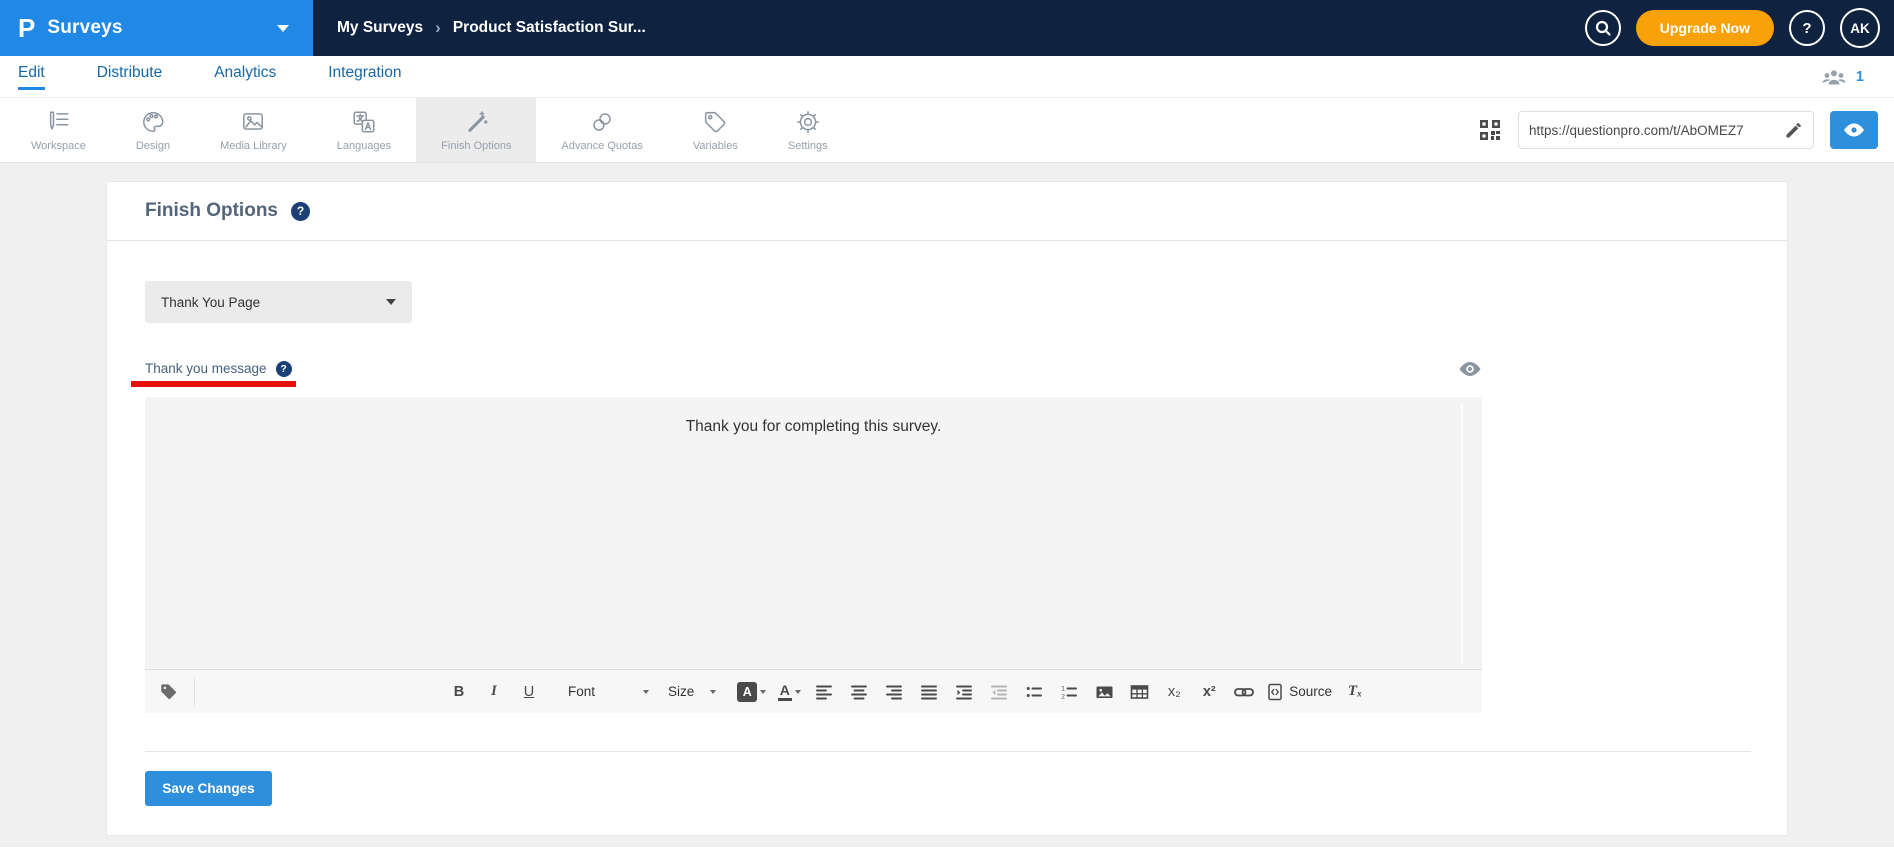 The width and height of the screenshot is (1894, 854). What do you see at coordinates (1704, 28) in the screenshot?
I see `upgrade-now-button: Upgrade Now` at bounding box center [1704, 28].